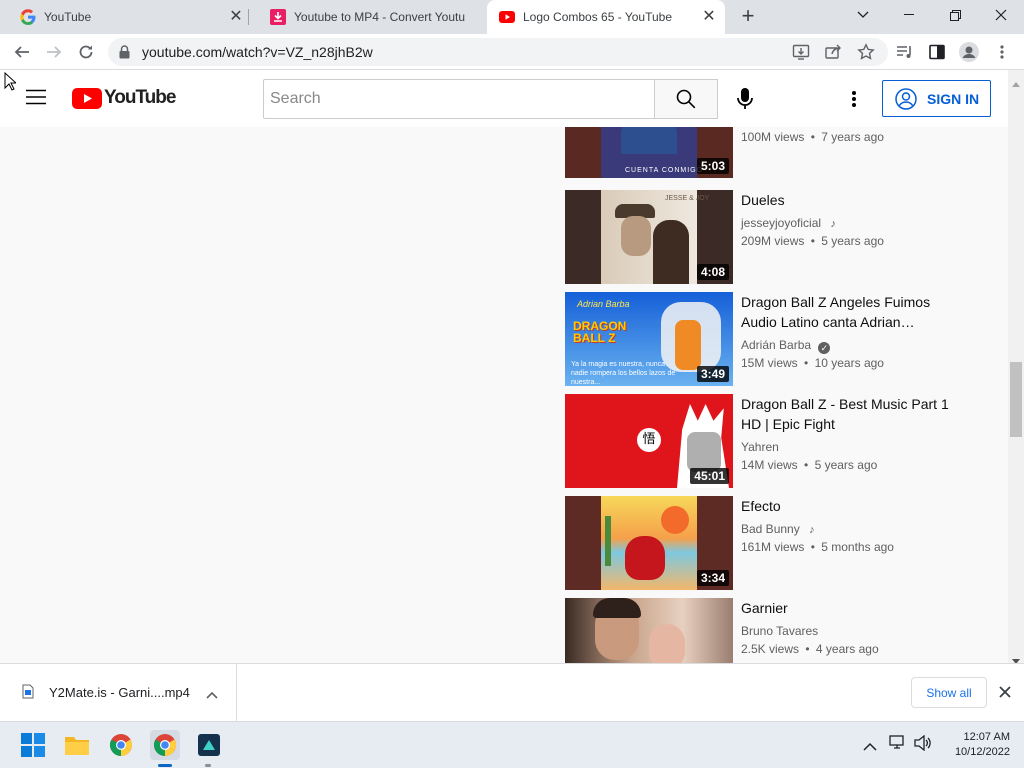  What do you see at coordinates (846, 200) in the screenshot?
I see `video-title: Dueles` at bounding box center [846, 200].